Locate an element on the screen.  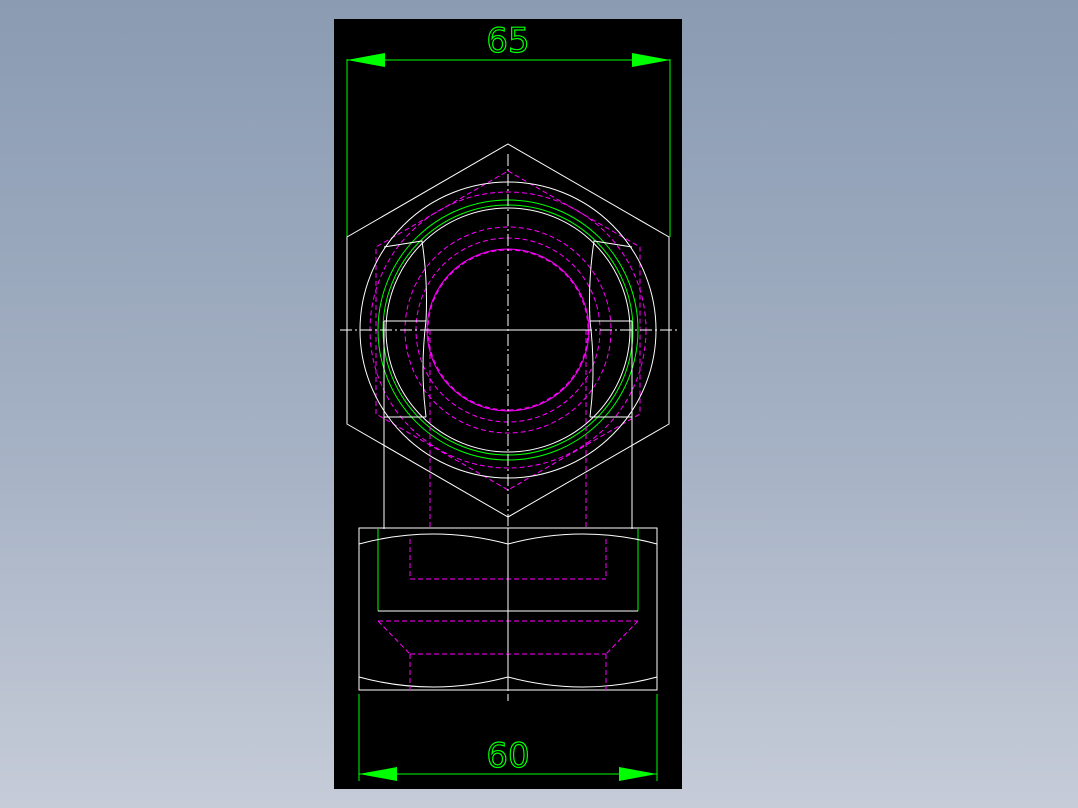
slot-right-upper is located at coordinates (611, 281).